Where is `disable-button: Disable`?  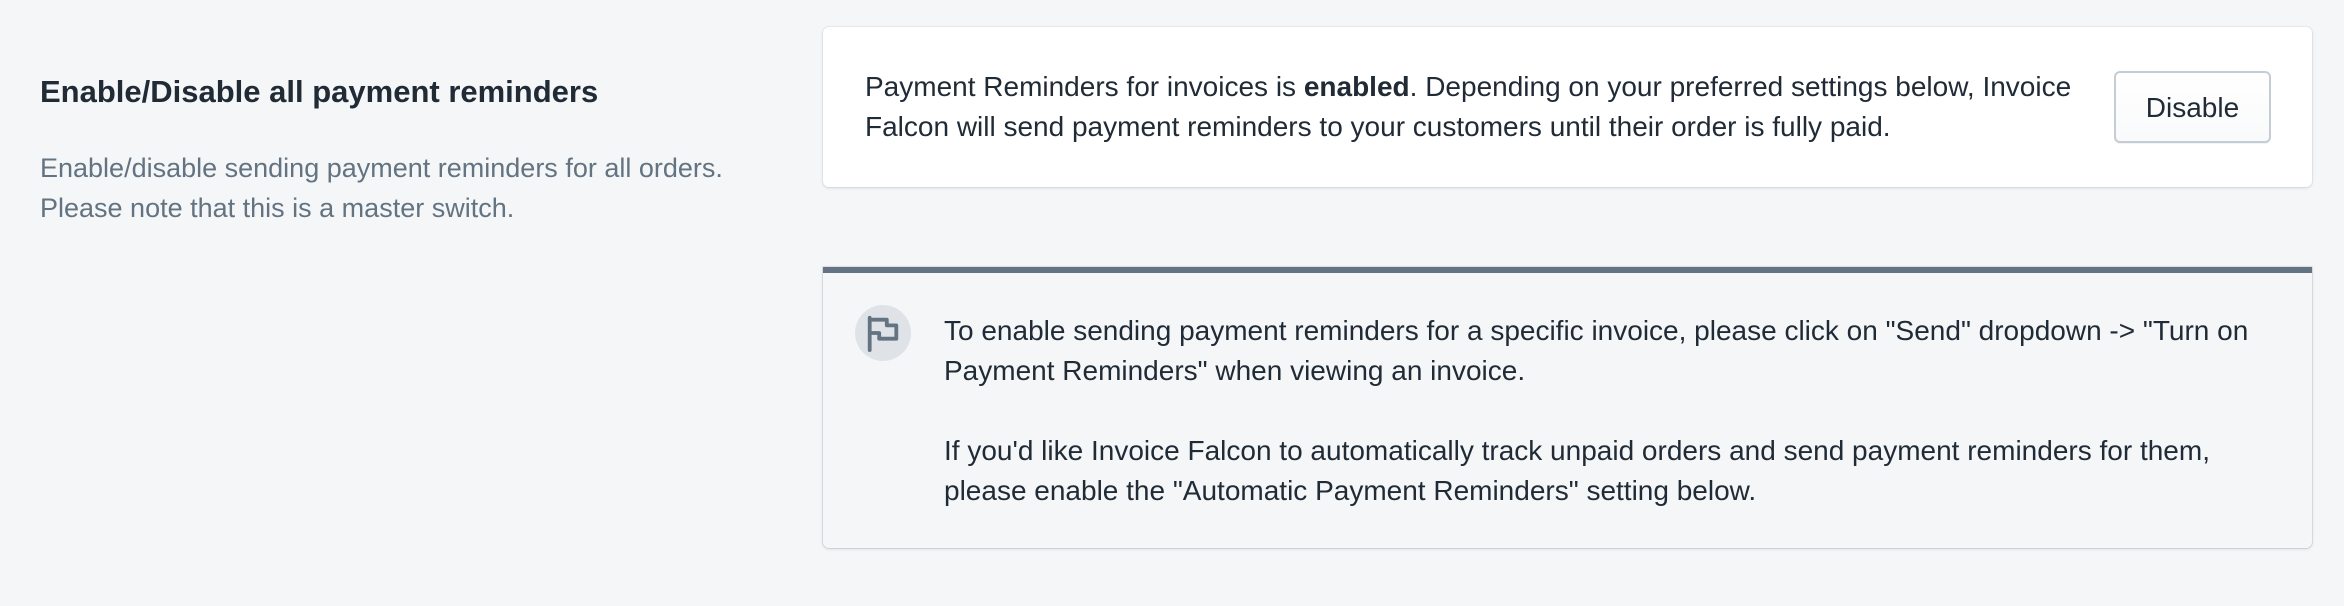 disable-button: Disable is located at coordinates (2192, 107).